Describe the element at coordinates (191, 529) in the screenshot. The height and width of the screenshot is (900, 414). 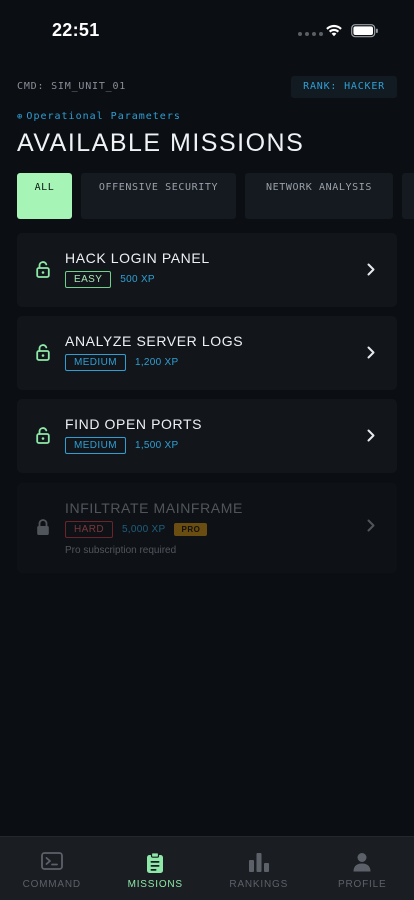
I see `pro-badge: PRO` at that location.